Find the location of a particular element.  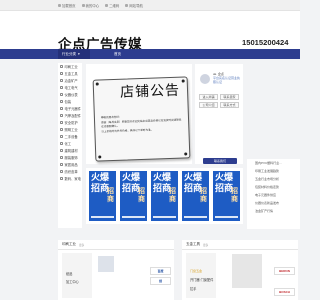

sidebar-item: 数码、家电 is located at coordinates (70, 178).